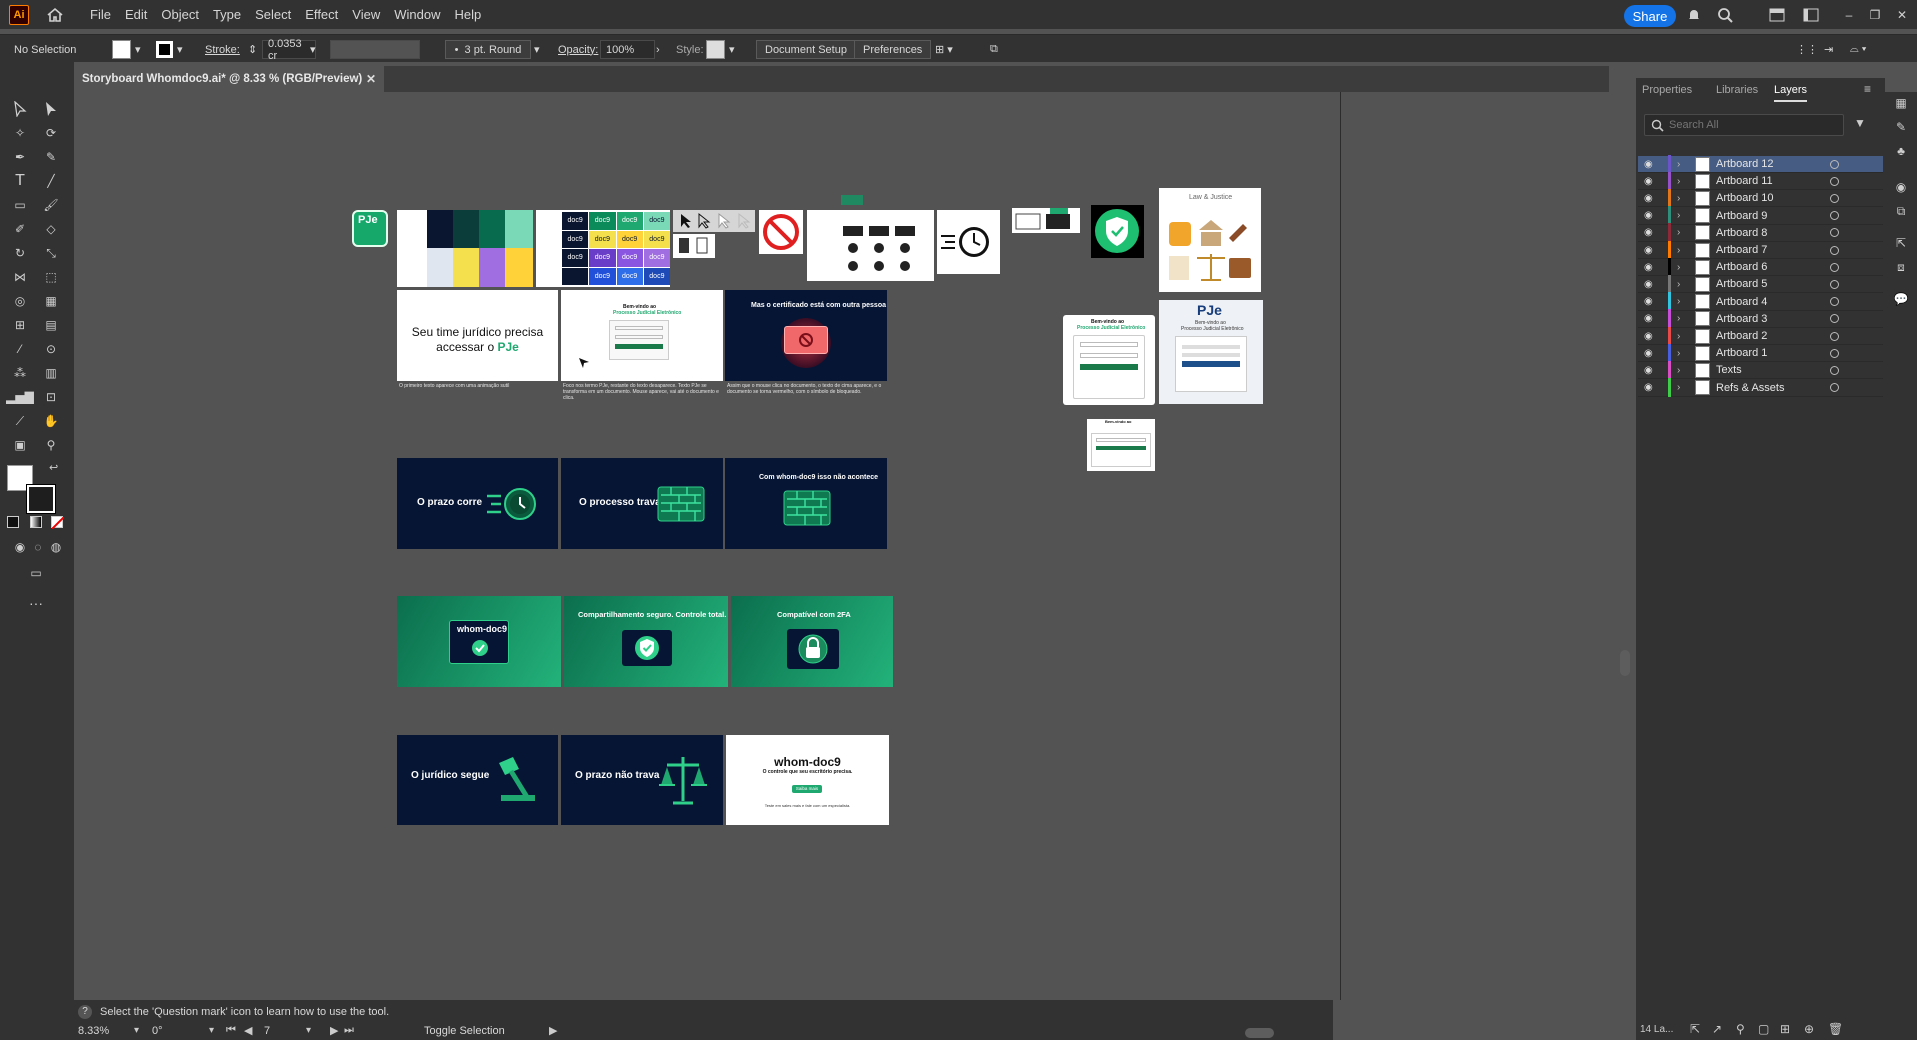 This screenshot has width=1917, height=1040. What do you see at coordinates (1785, 1029) in the screenshot?
I see `new-sublayer-icon: ⊞` at bounding box center [1785, 1029].